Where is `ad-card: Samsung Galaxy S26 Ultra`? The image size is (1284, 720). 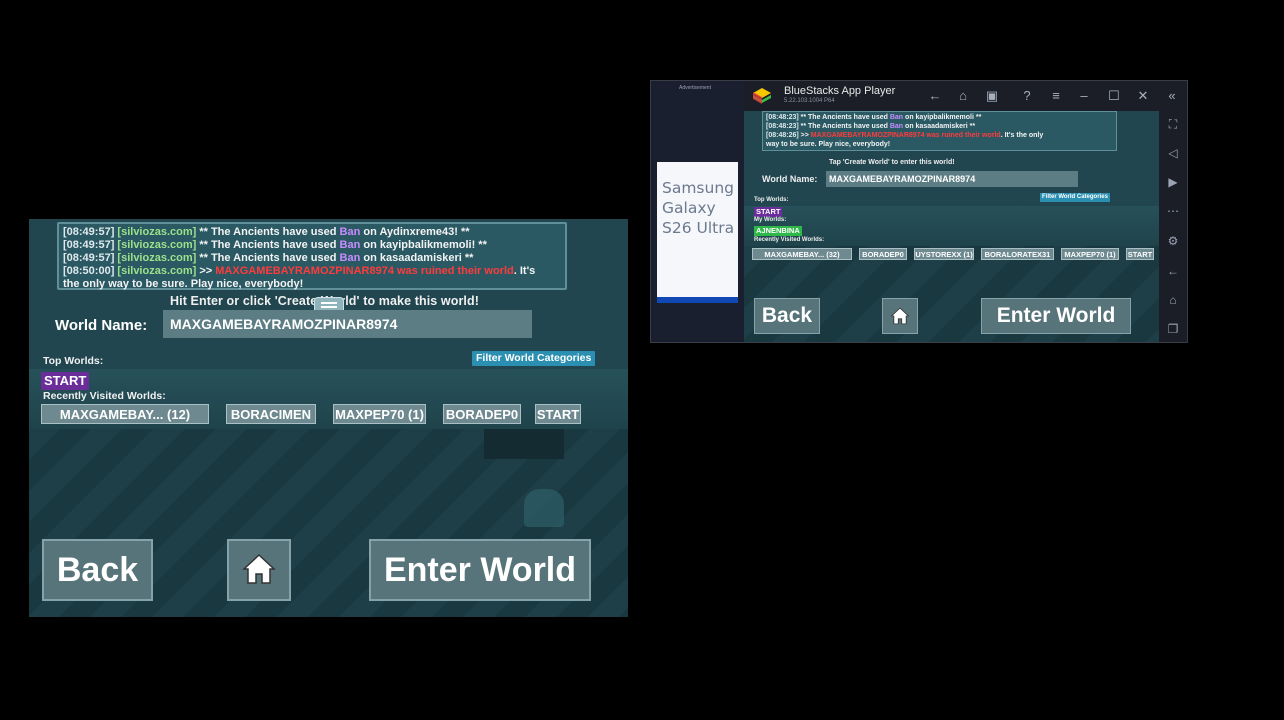
ad-card: Samsung Galaxy S26 Ultra is located at coordinates (697, 229).